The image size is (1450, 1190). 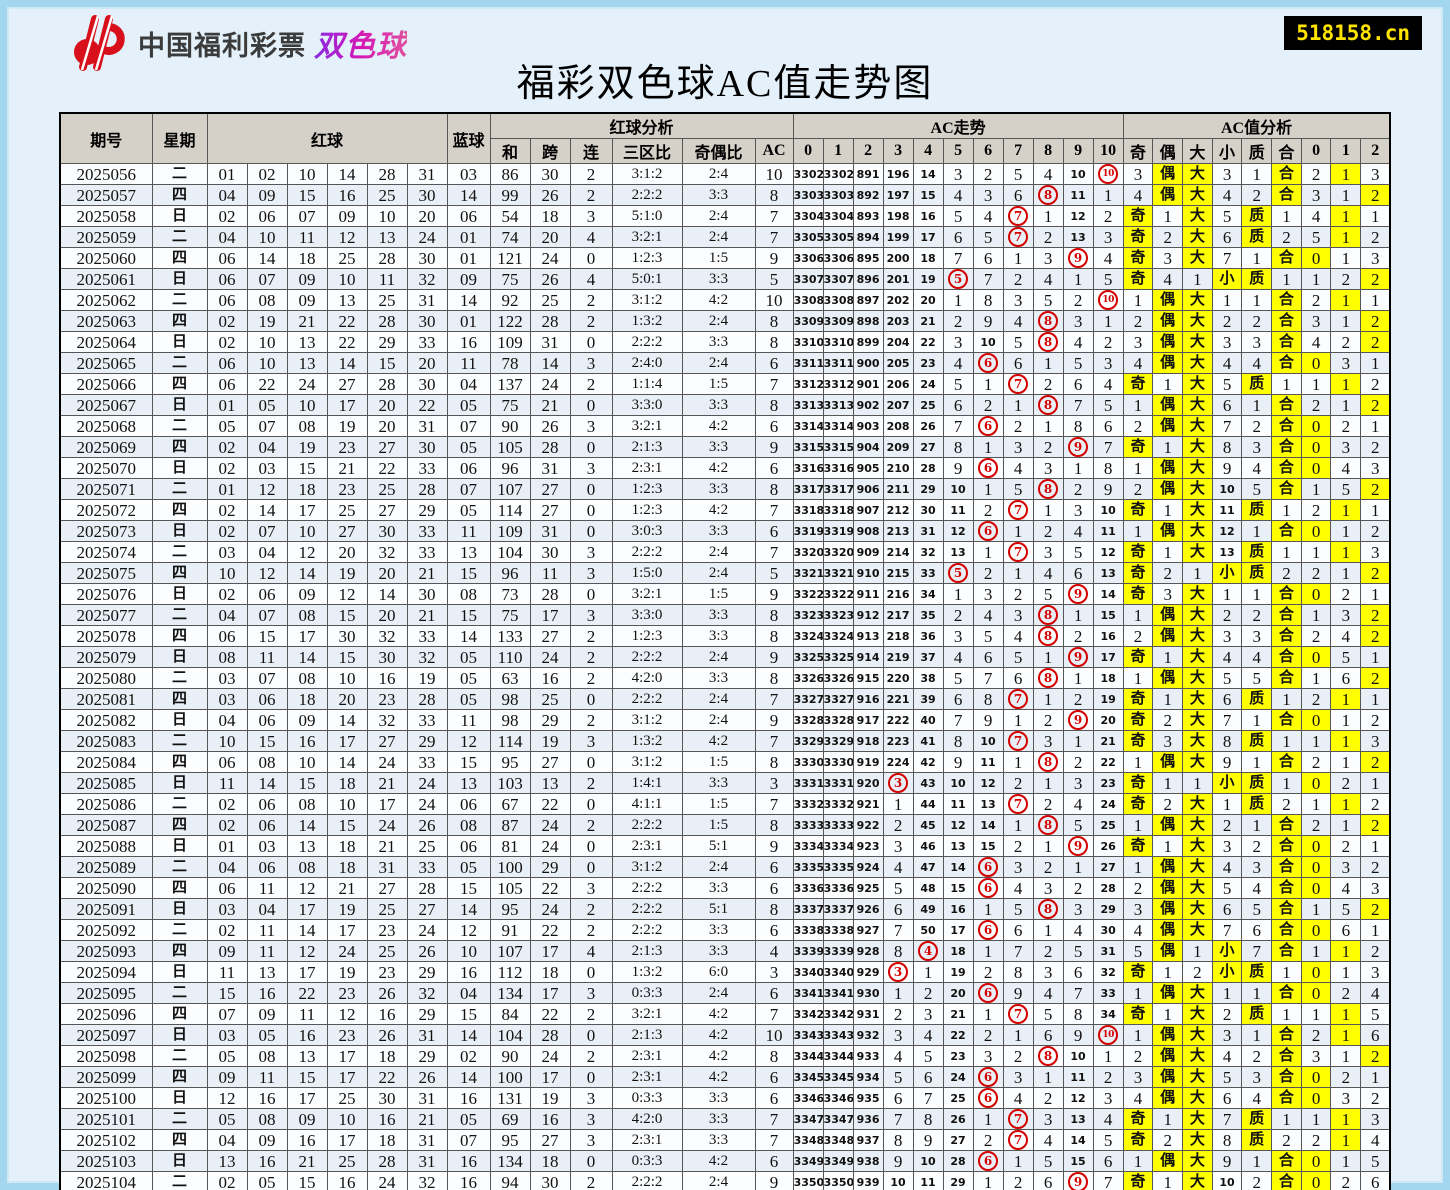 I want to click on cell-trend-9: 12, so click(x=1078, y=1098).